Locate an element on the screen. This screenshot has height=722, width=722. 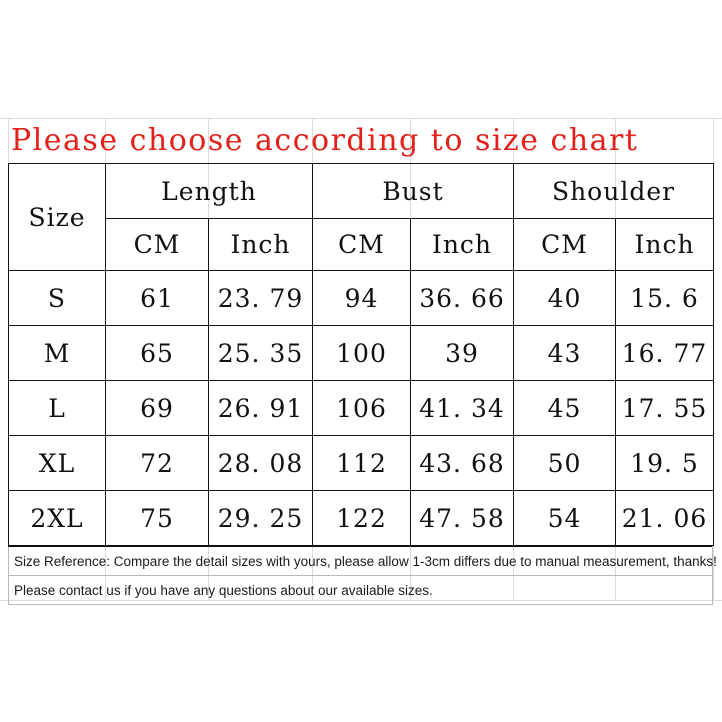
cell-size: L is located at coordinates (57, 408).